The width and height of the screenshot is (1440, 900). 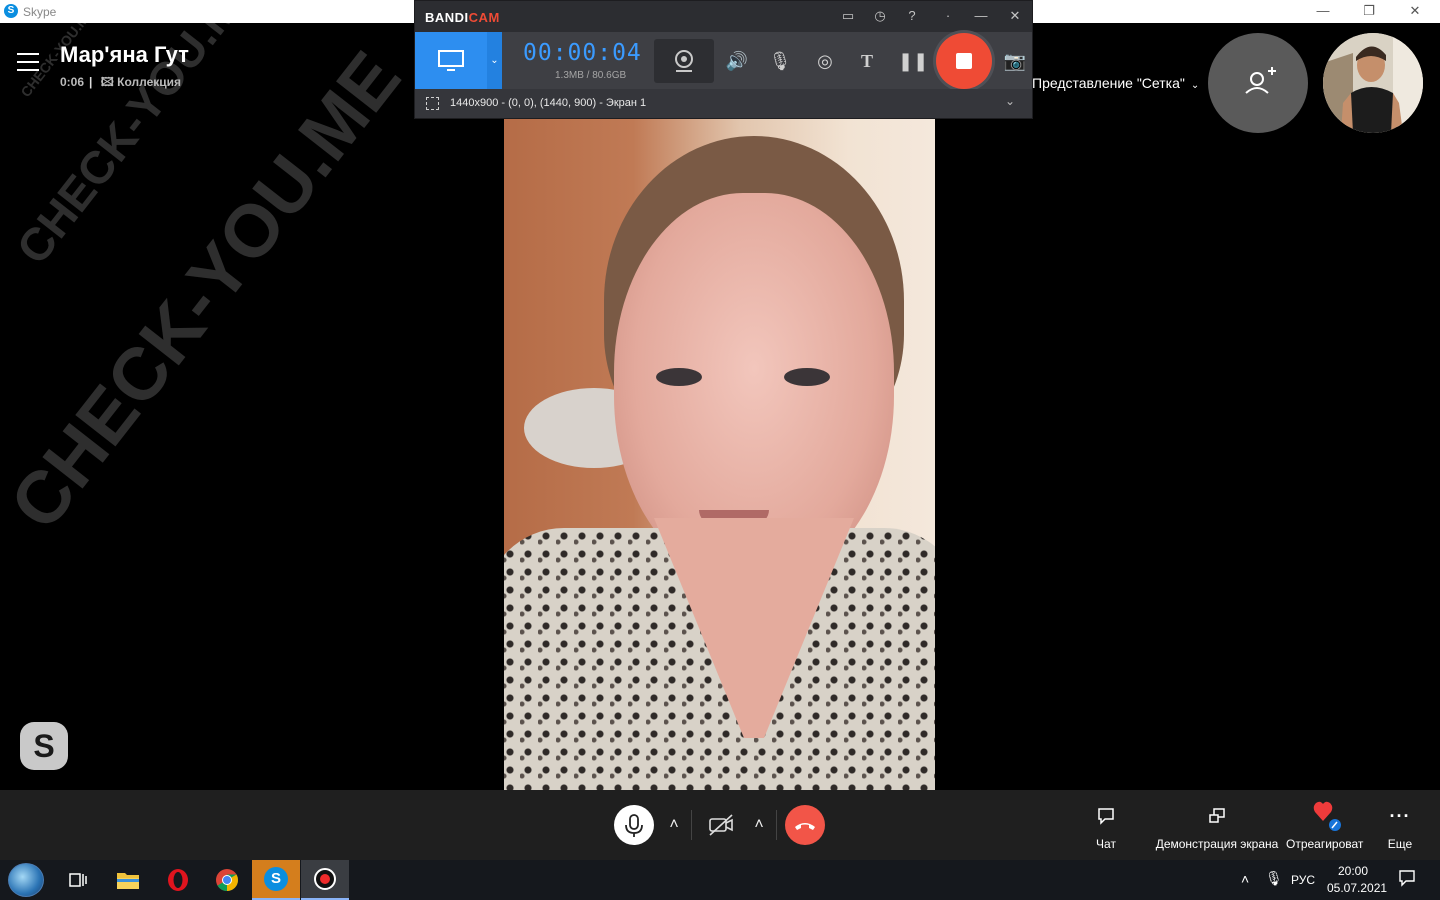 I want to click on microphone-icon, so click(x=634, y=825).